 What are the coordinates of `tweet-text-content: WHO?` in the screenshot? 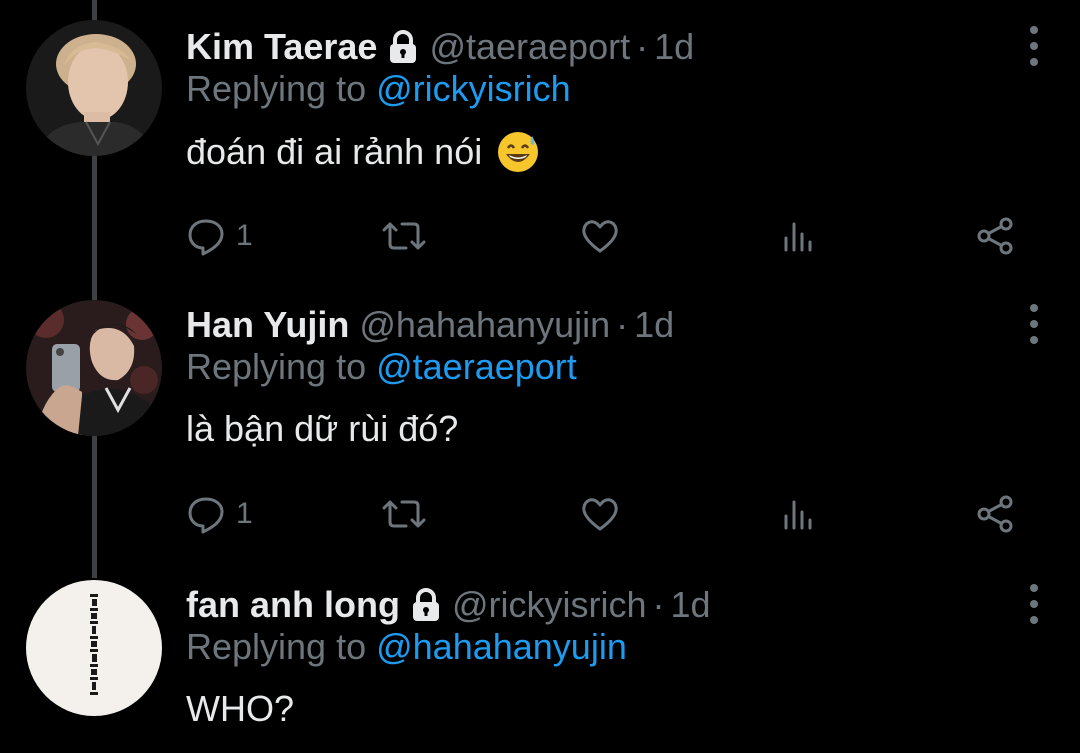 It's located at (240, 708).